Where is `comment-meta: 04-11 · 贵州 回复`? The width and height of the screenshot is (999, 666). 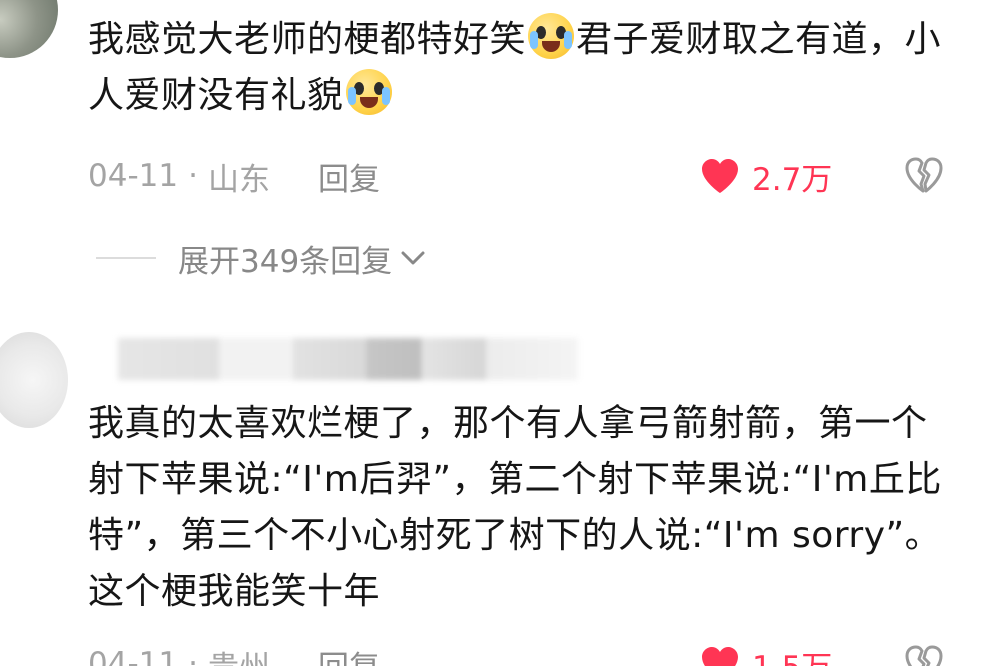
comment-meta: 04-11 · 贵州 回复 is located at coordinates (234, 655).